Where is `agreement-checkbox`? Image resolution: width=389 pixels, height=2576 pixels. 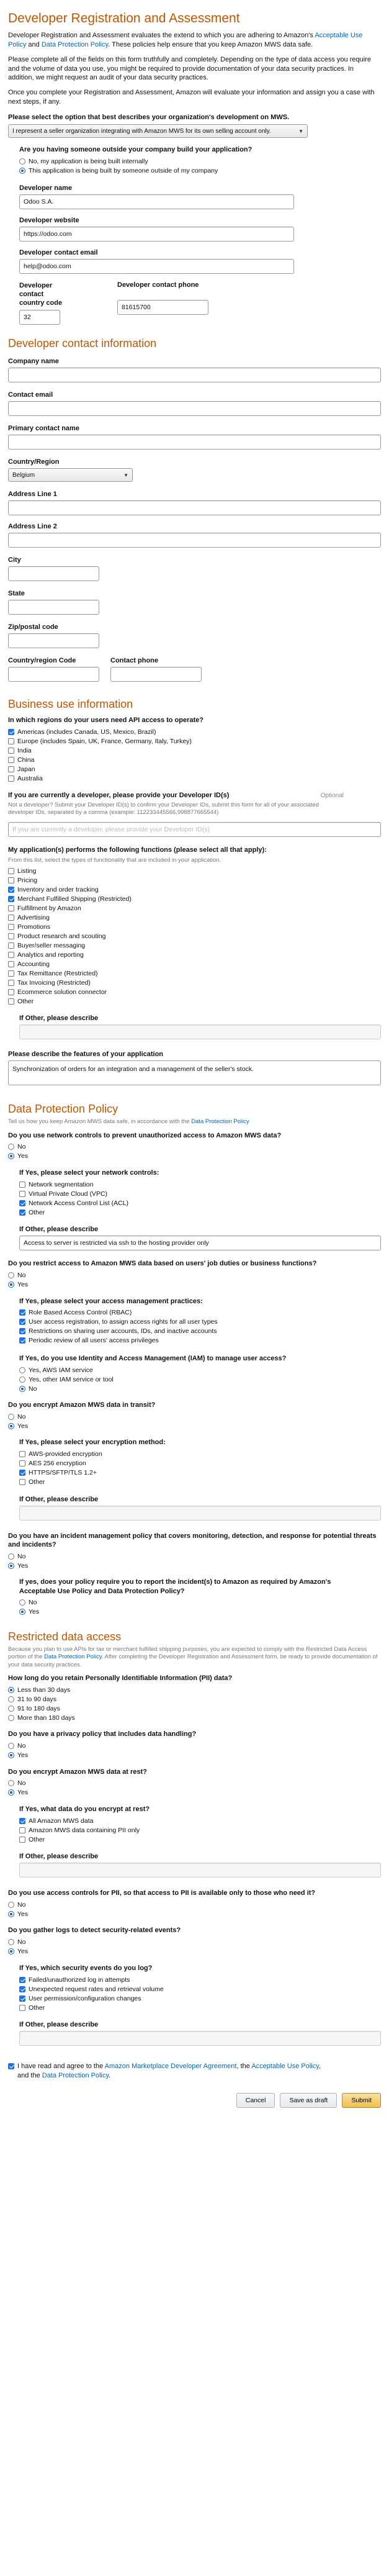
agreement-checkbox is located at coordinates (11, 2066).